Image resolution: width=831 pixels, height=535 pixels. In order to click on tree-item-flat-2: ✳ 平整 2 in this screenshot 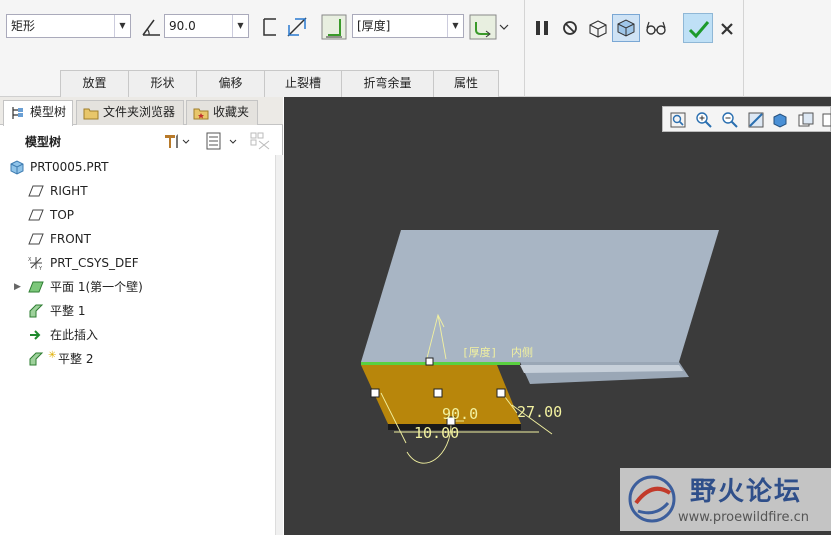, I will do `click(137, 359)`.